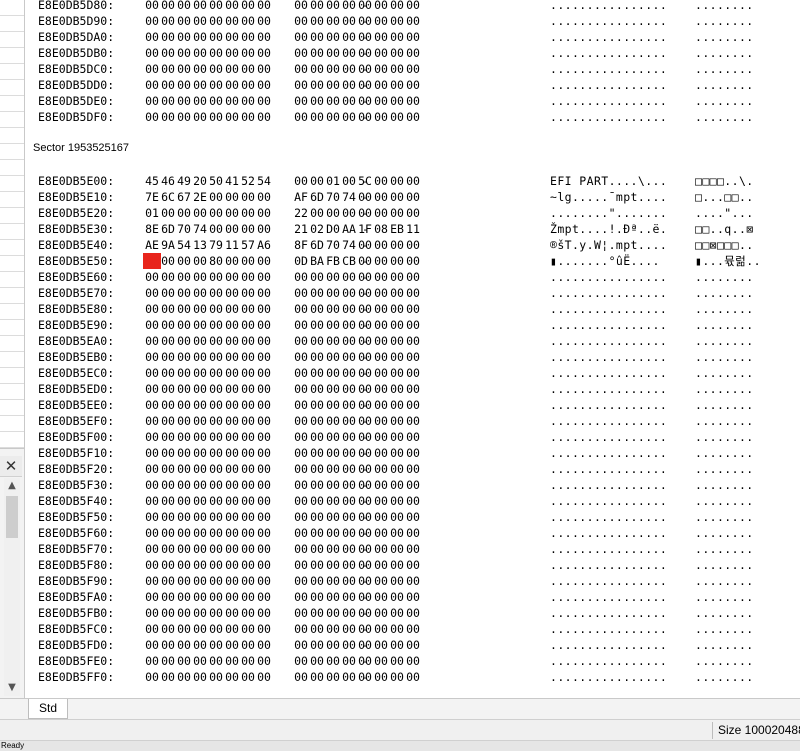 The height and width of the screenshot is (751, 800). What do you see at coordinates (12, 486) in the screenshot?
I see `scroll-up-icon: ▲` at bounding box center [12, 486].